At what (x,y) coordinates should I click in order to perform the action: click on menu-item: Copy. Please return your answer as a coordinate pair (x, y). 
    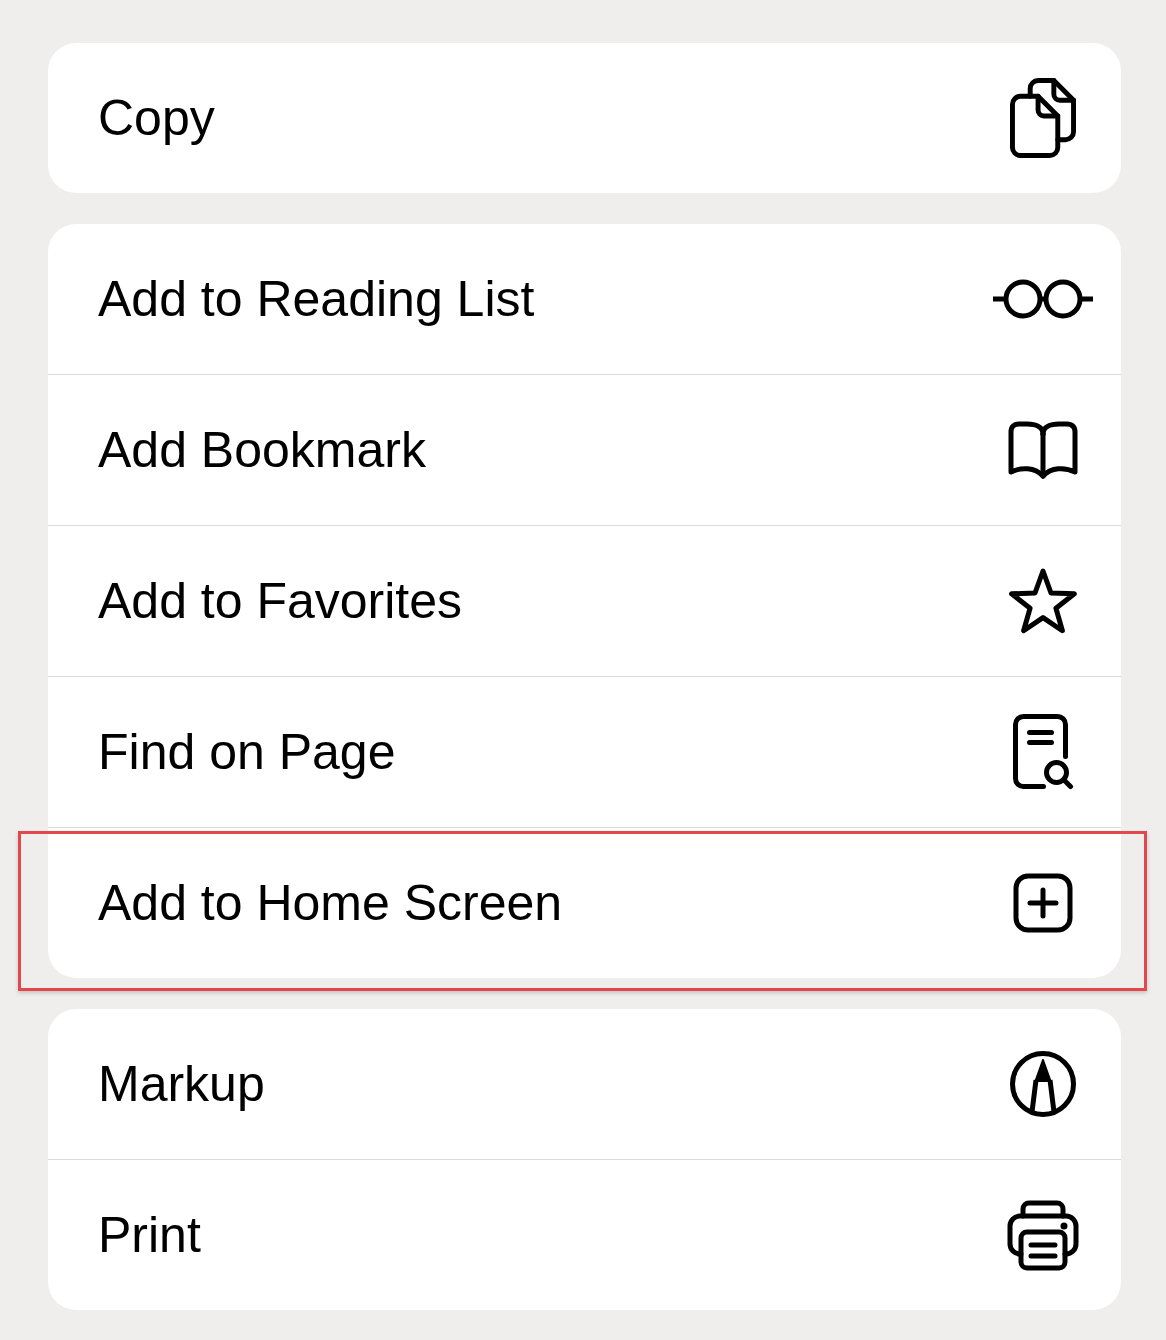
    Looking at the image, I should click on (584, 118).